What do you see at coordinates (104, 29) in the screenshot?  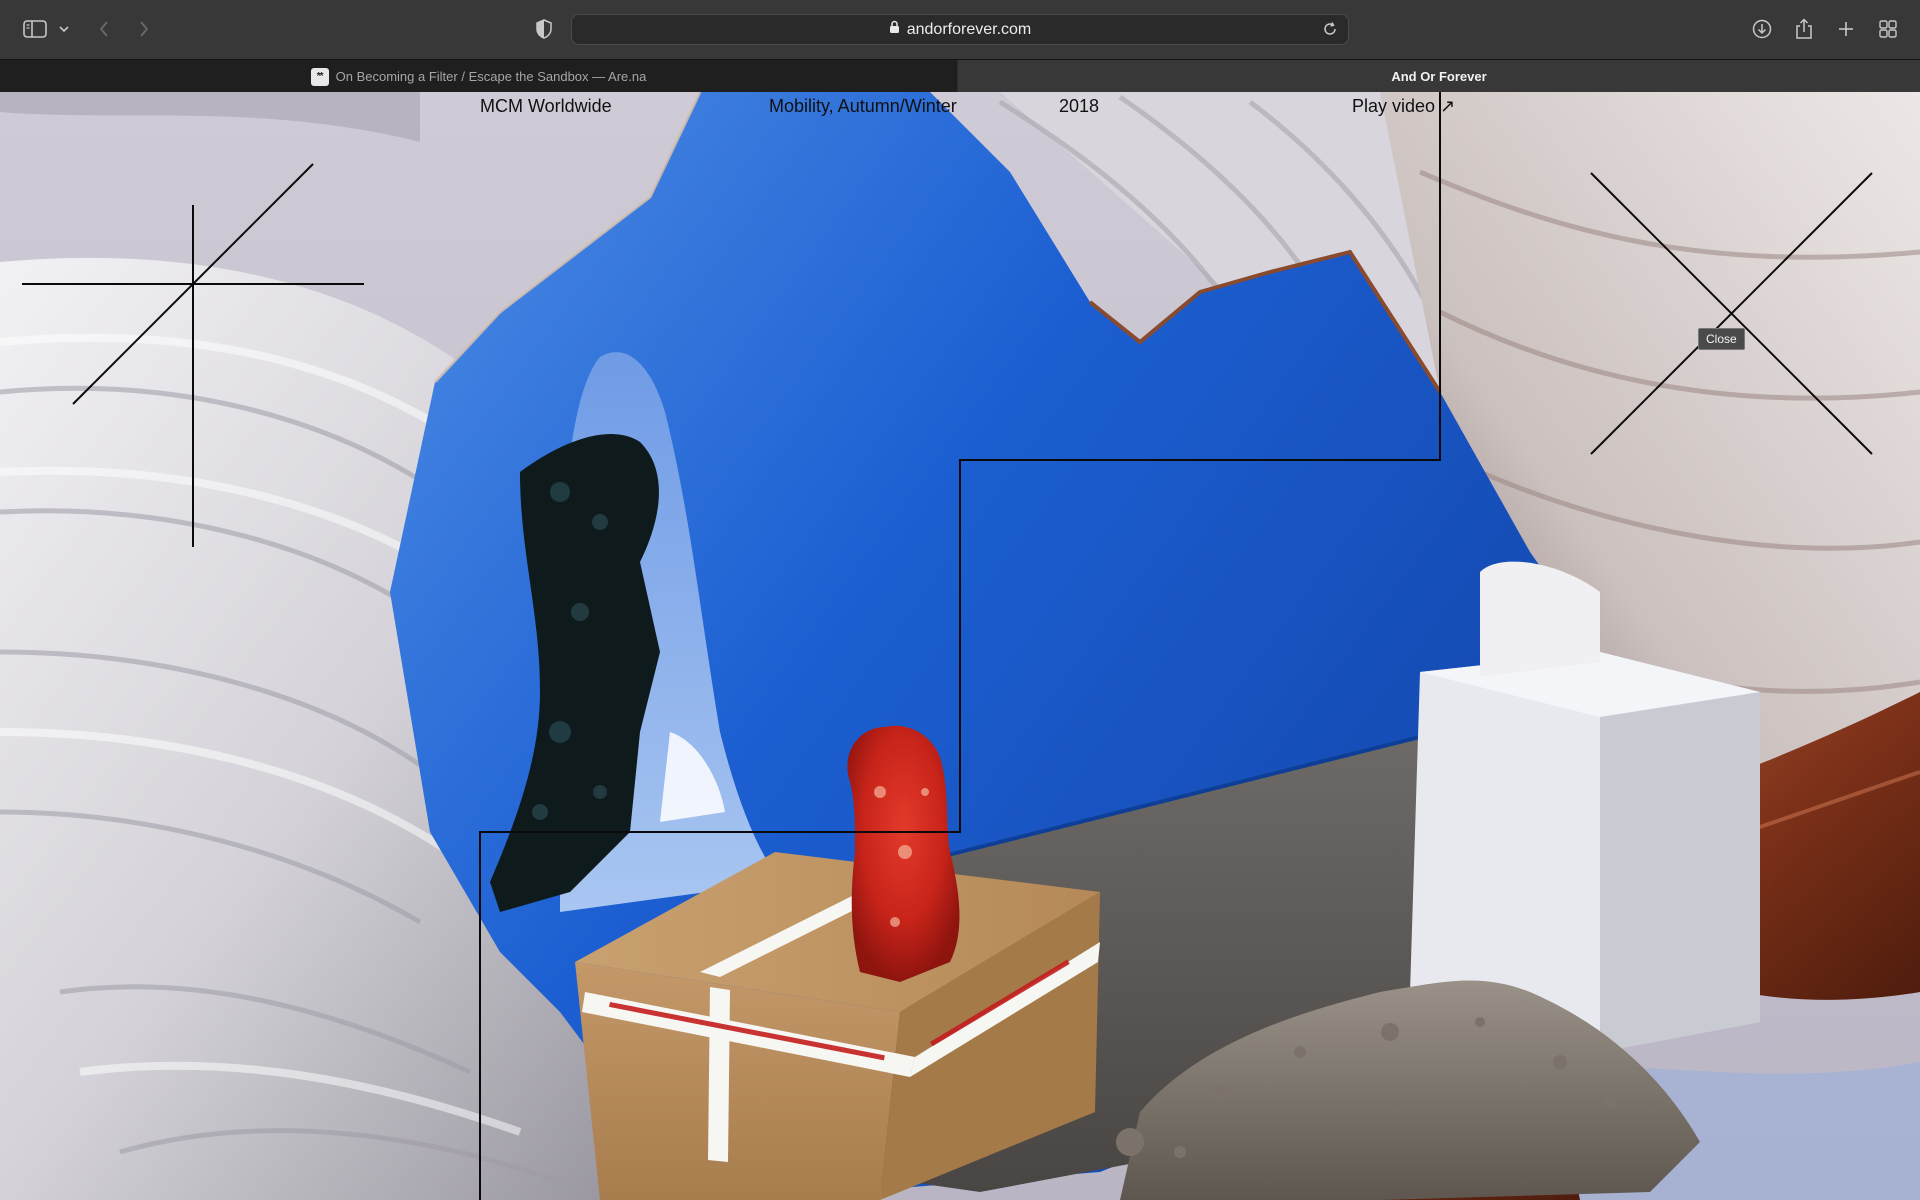 I see `back-icon` at bounding box center [104, 29].